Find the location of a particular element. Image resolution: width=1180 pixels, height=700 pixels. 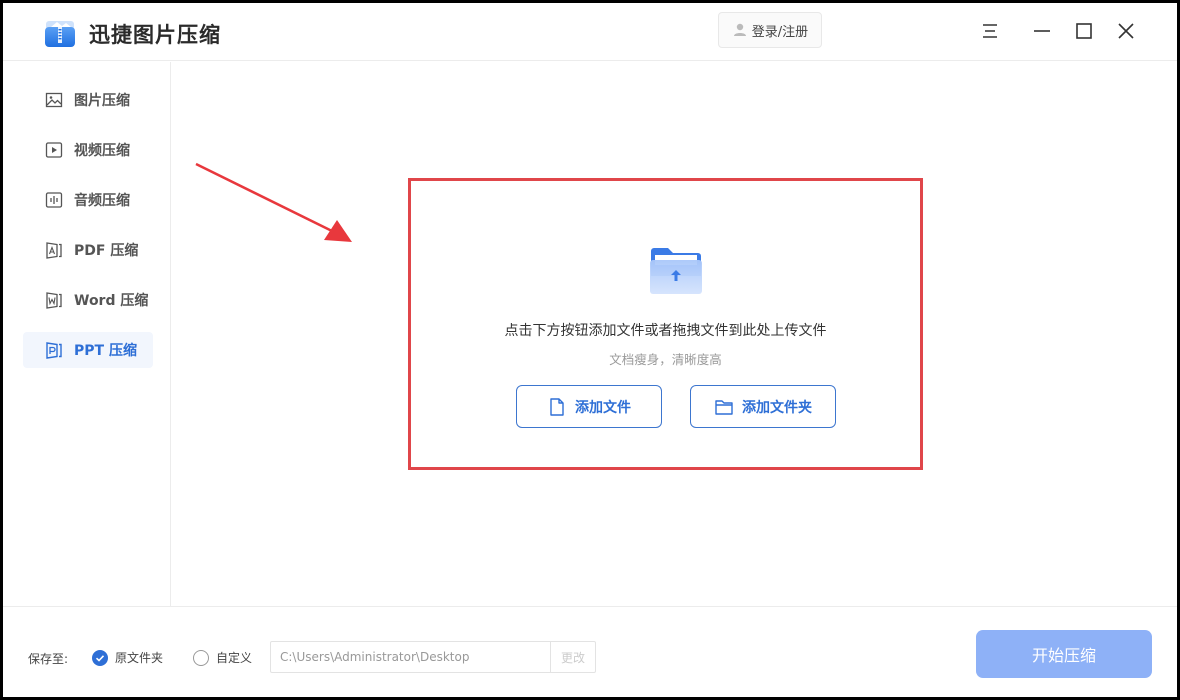

minimize-icon is located at coordinates (1042, 31).